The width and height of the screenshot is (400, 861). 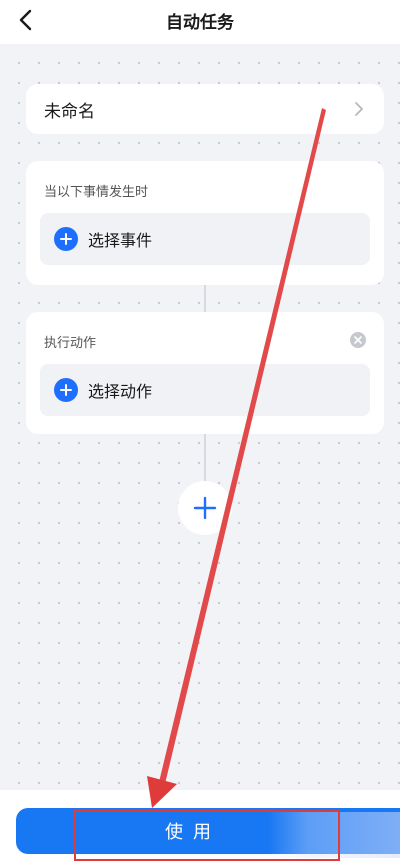 I want to click on header-bar: 自动任务, so click(x=200, y=22).